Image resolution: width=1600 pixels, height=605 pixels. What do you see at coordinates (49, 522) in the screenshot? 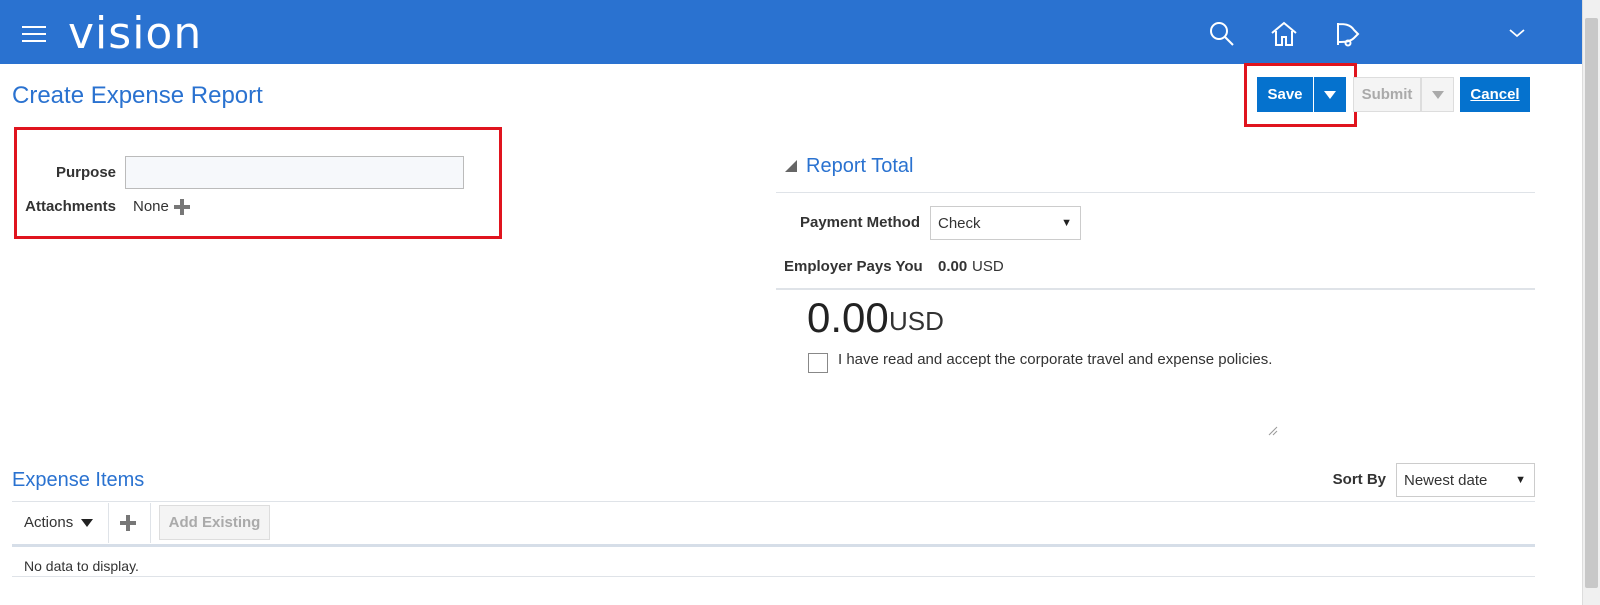
I see `actions-label: Actions` at bounding box center [49, 522].